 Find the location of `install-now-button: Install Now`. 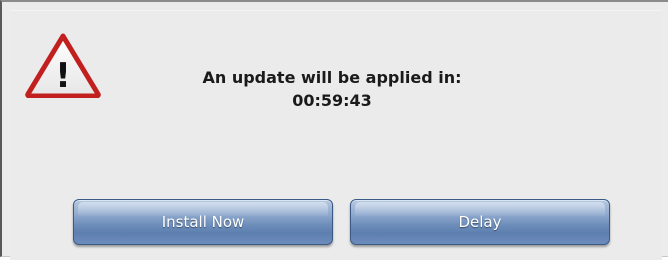

install-now-button: Install Now is located at coordinates (203, 222).